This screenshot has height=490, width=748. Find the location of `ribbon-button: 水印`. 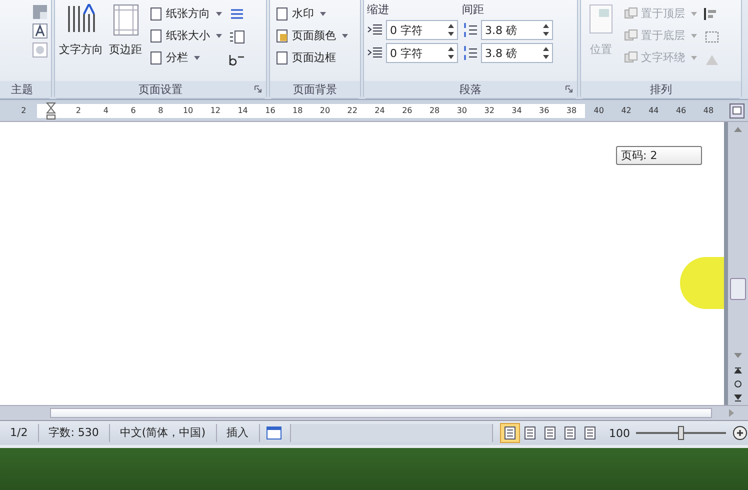

ribbon-button: 水印 is located at coordinates (311, 13).